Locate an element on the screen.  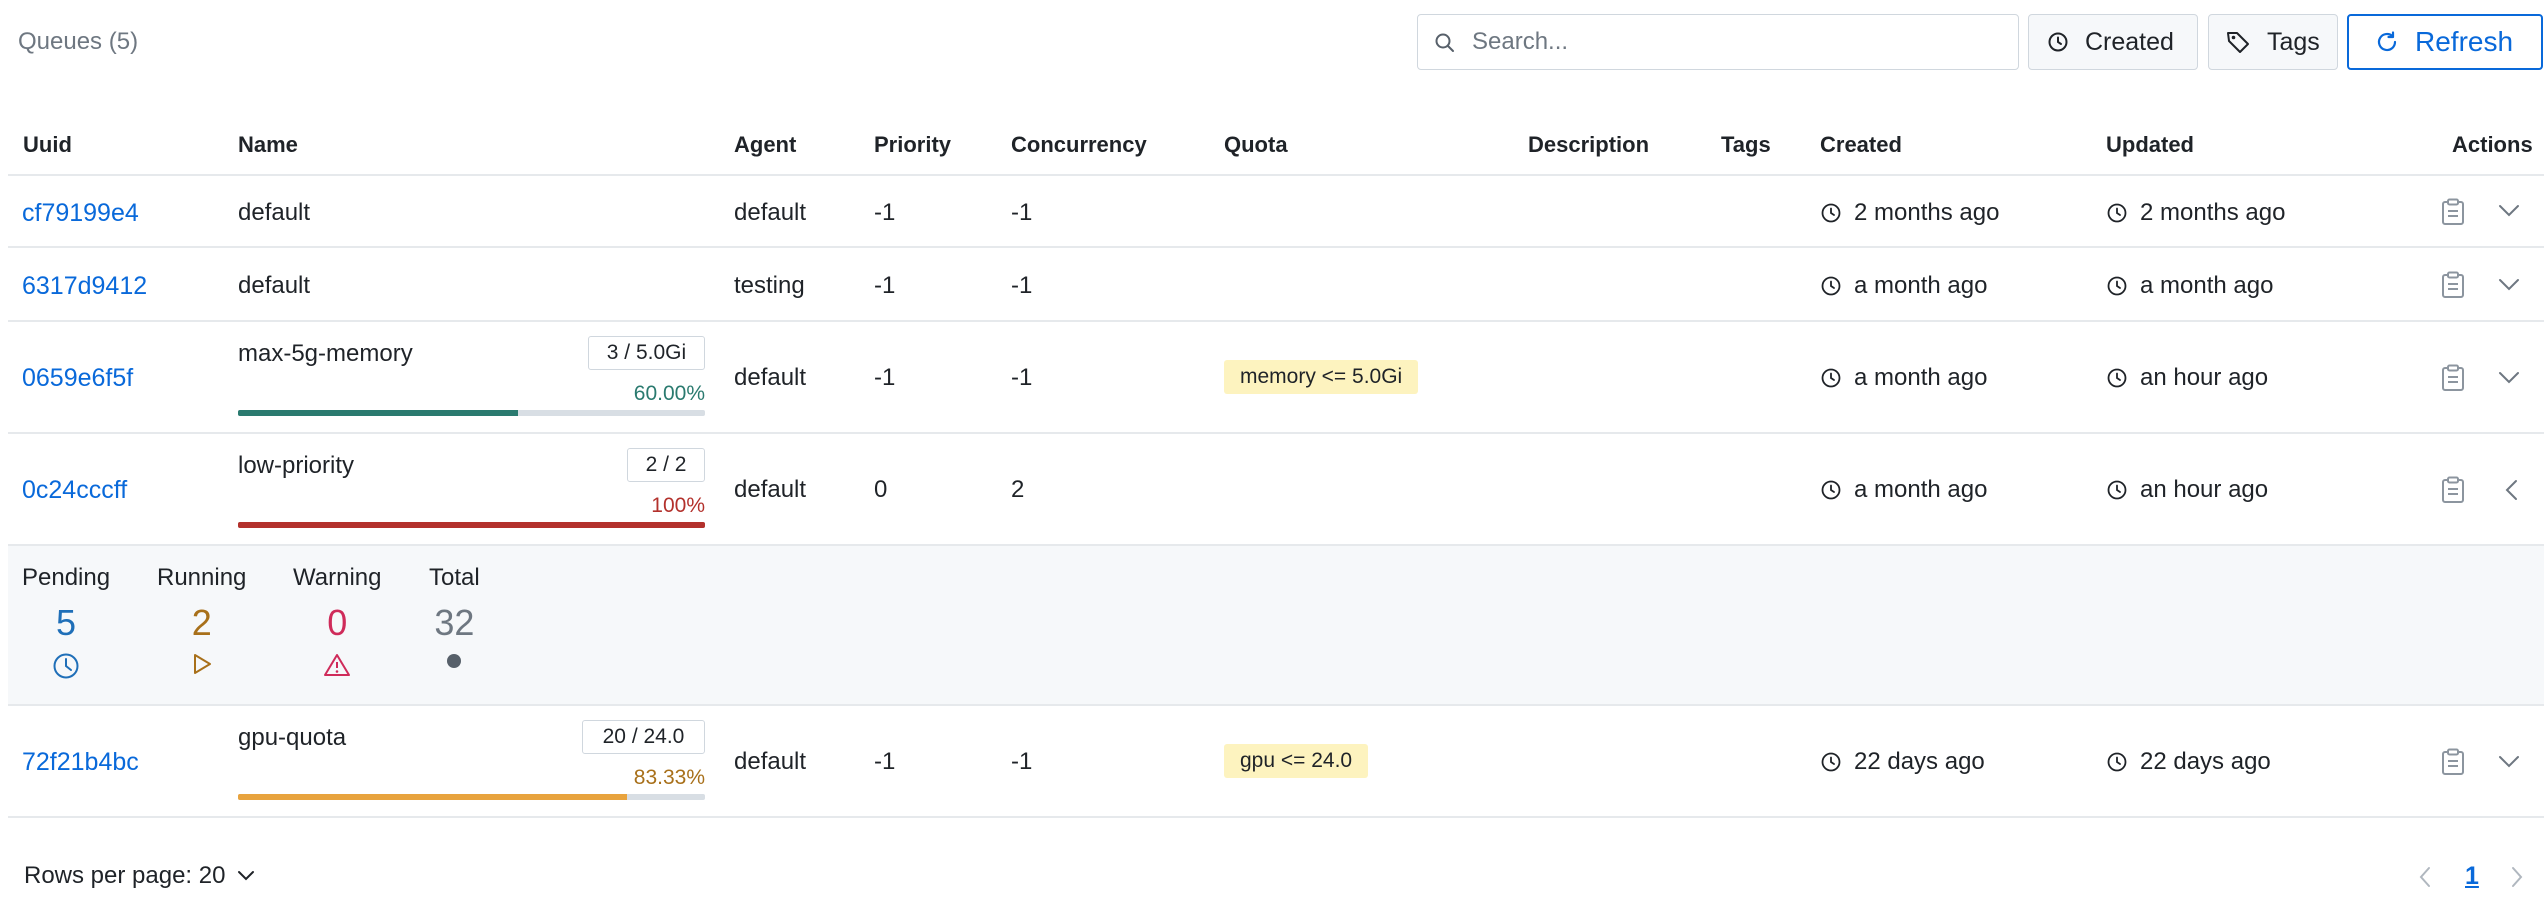
stat-warning-label: Warning is located at coordinates (337, 577).